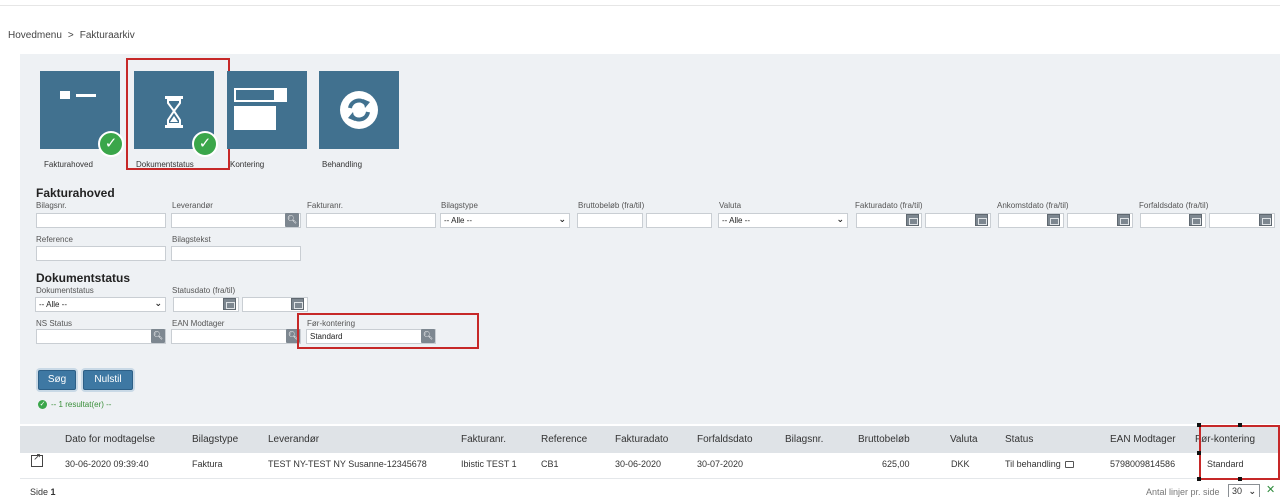 The width and height of the screenshot is (1280, 497). What do you see at coordinates (1143, 464) in the screenshot?
I see `cell-ean: 5798009814586` at bounding box center [1143, 464].